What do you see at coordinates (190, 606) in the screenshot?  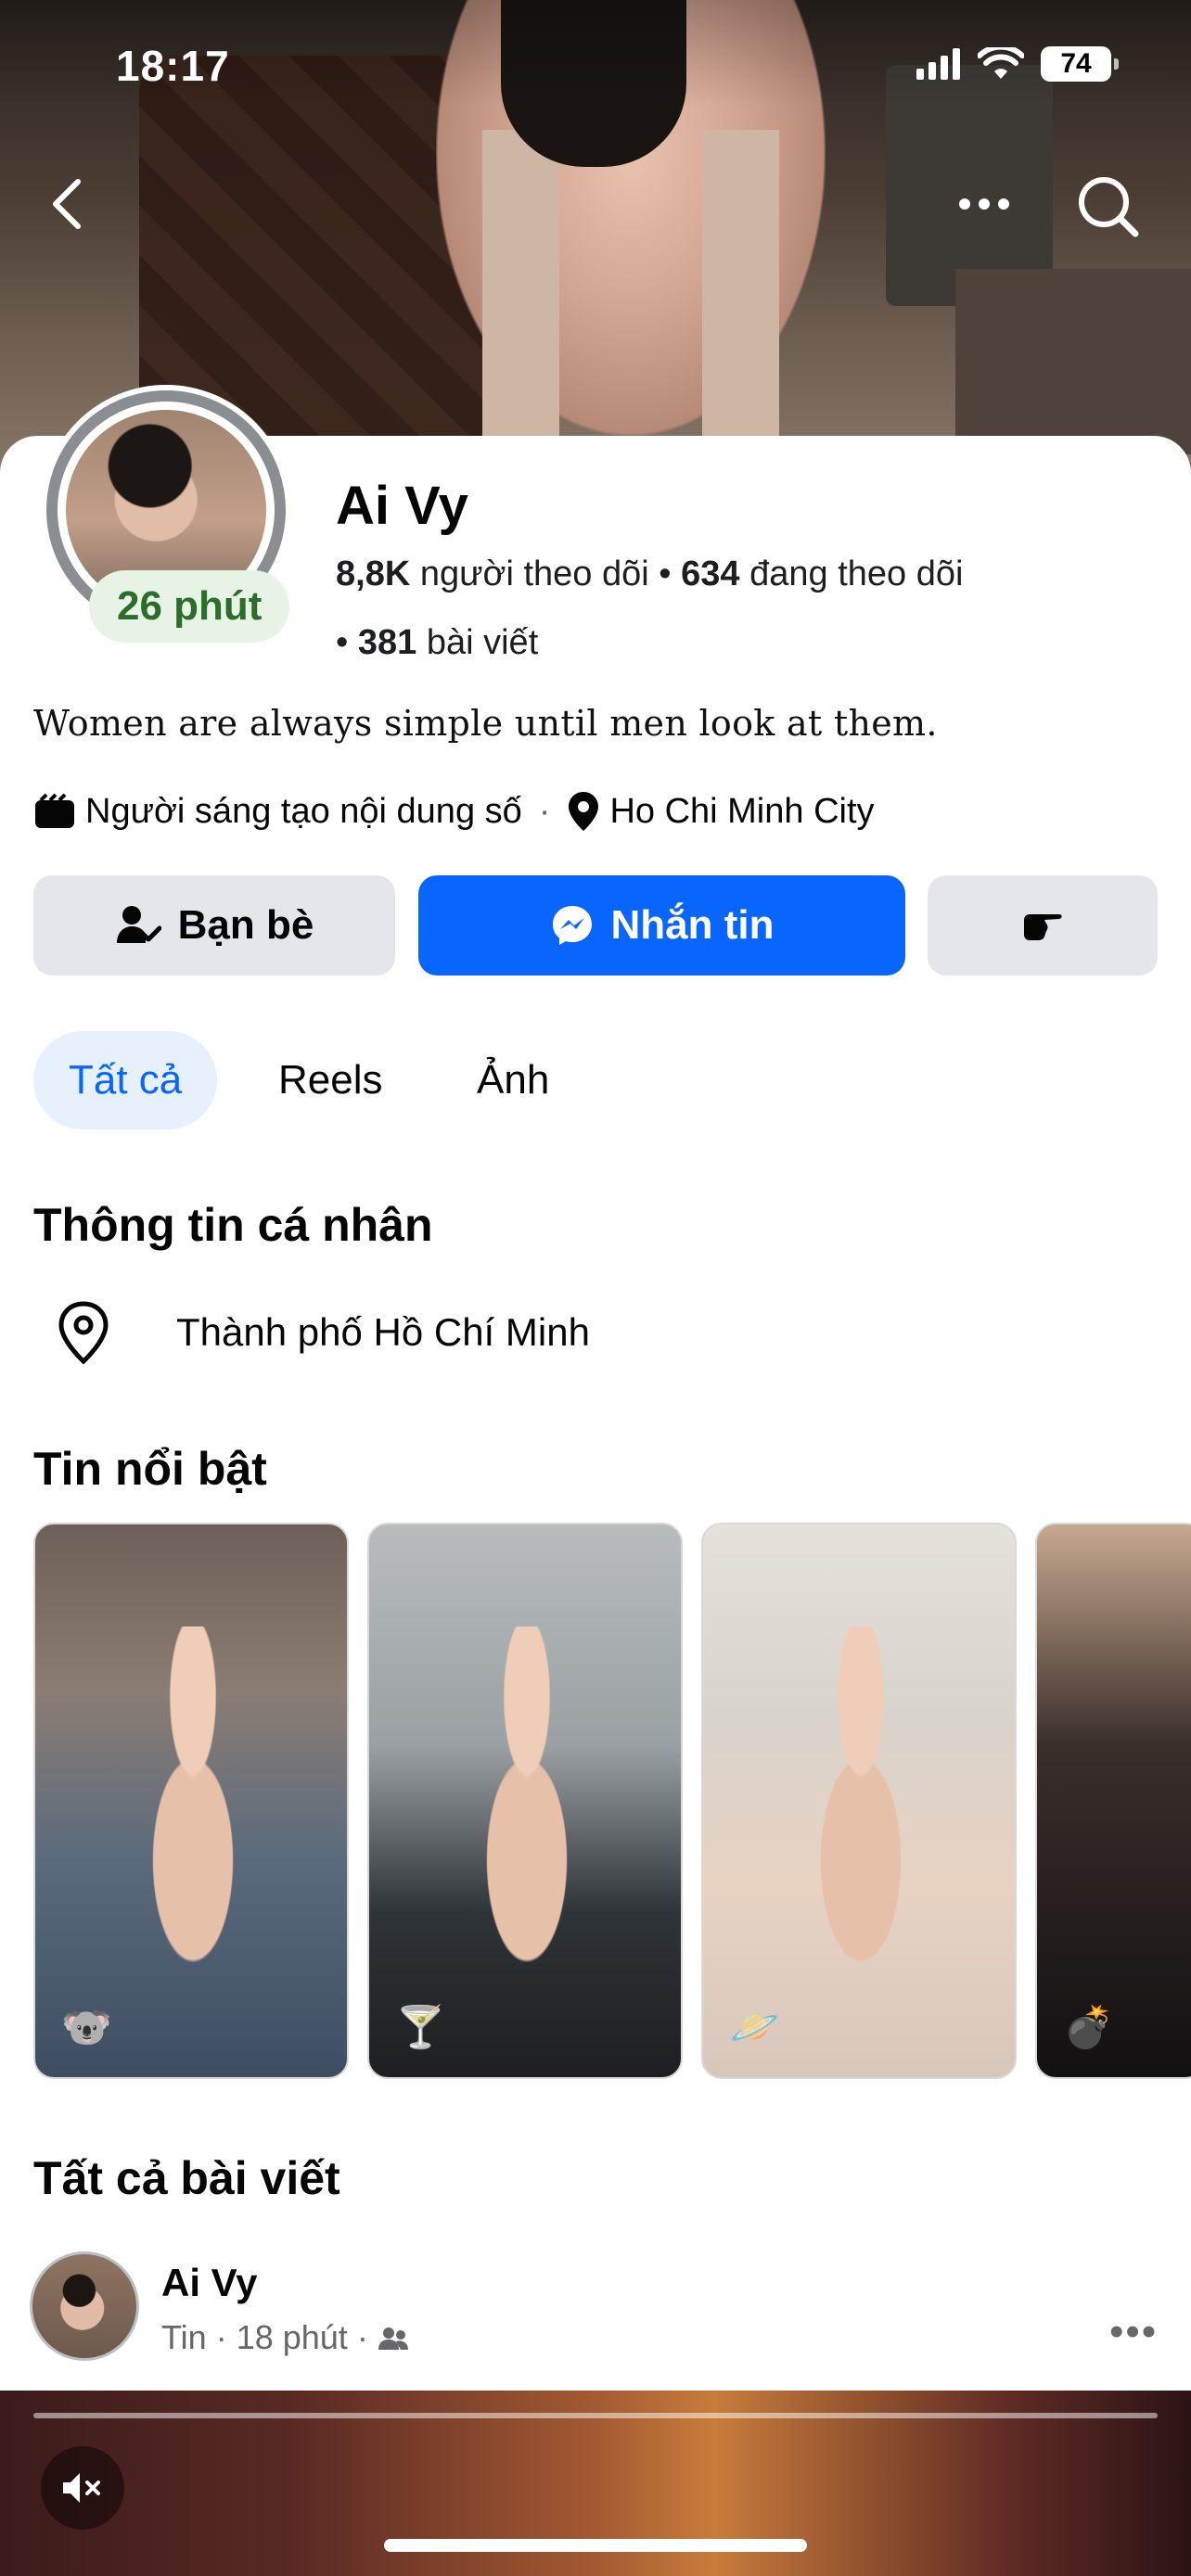 I see `story-time-badge: 26 phút` at bounding box center [190, 606].